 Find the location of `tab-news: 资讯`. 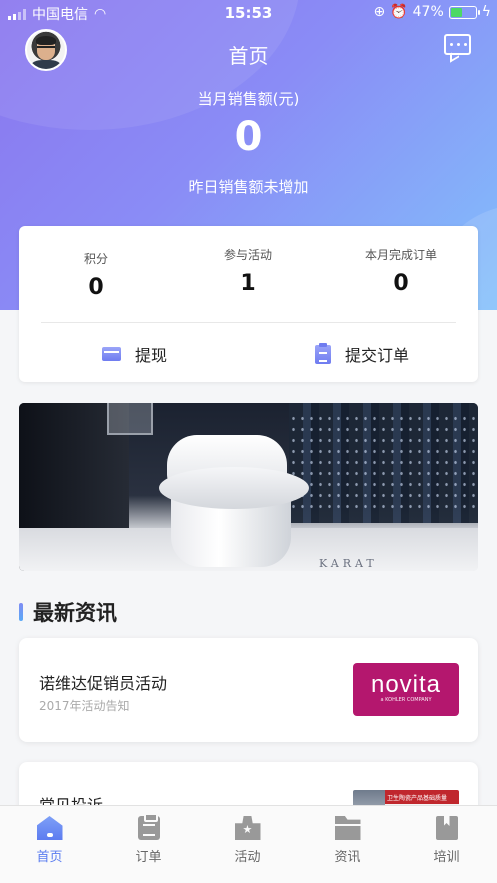

tab-news: 资讯 is located at coordinates (347, 840).